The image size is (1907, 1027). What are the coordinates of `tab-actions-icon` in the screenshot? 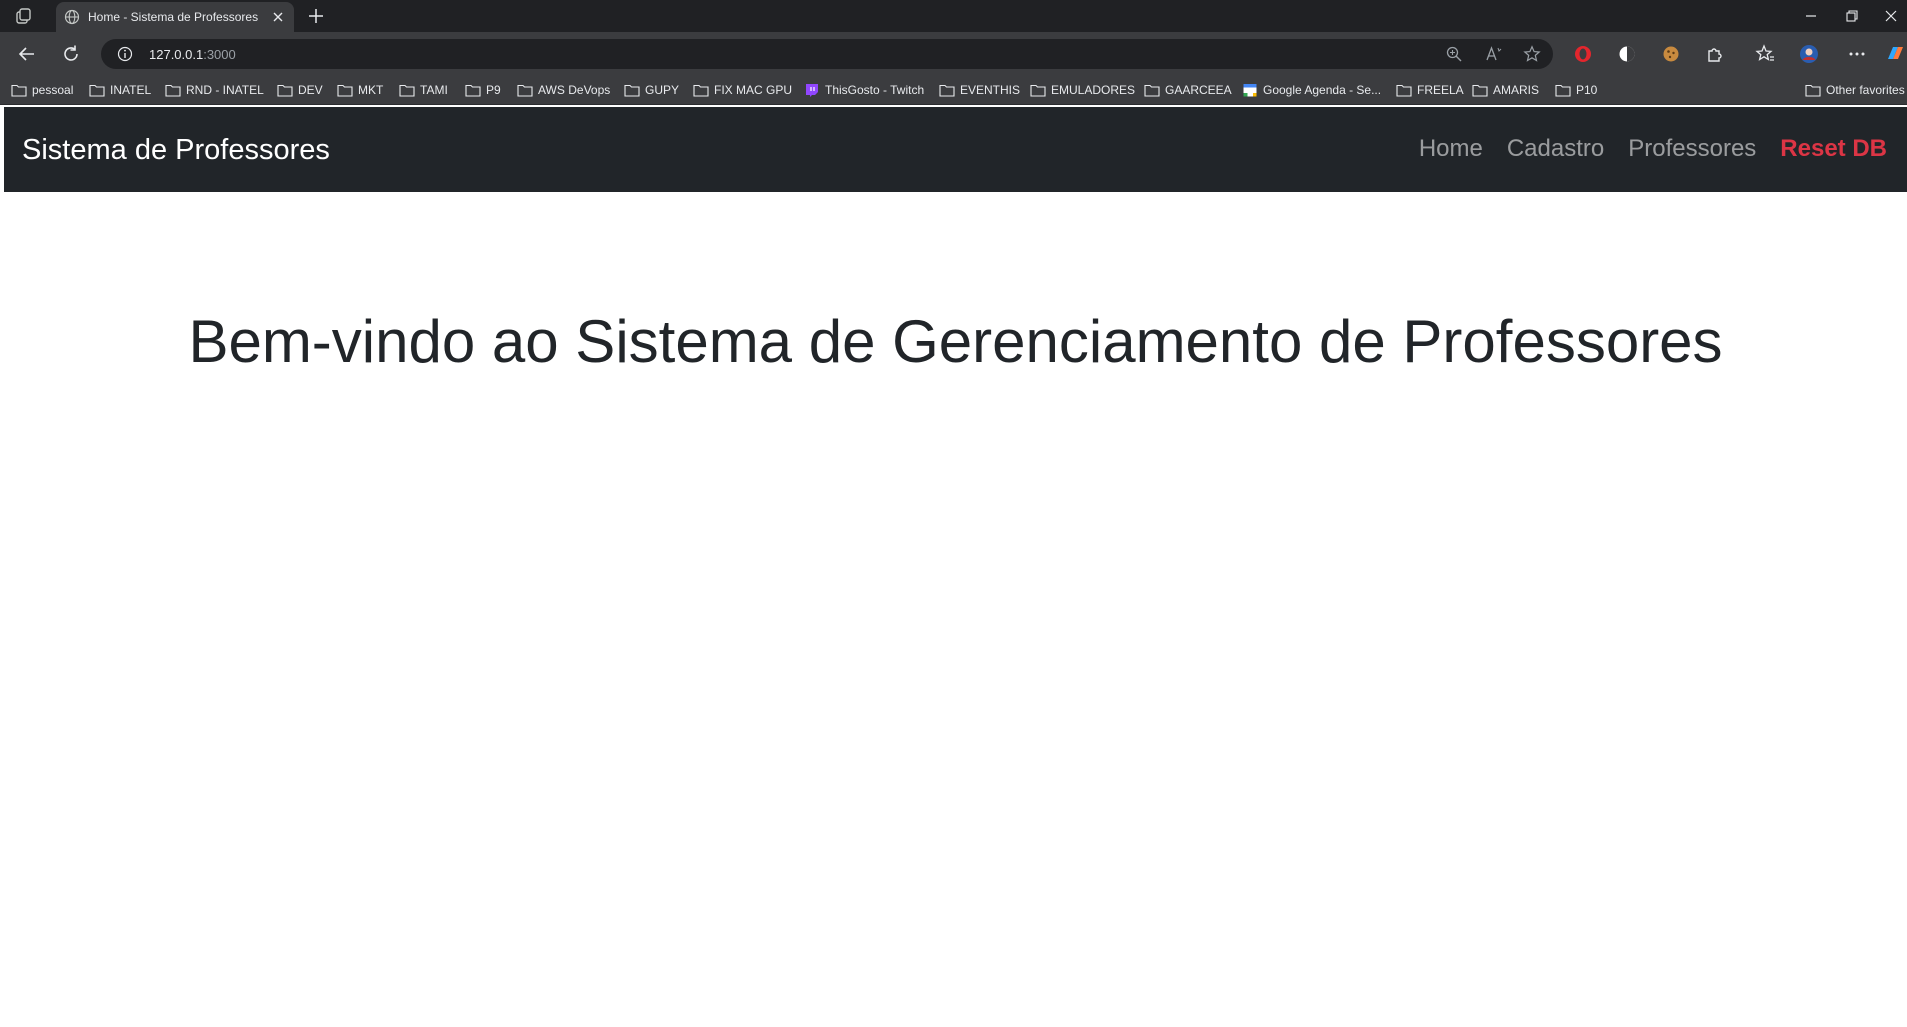 It's located at (24, 17).